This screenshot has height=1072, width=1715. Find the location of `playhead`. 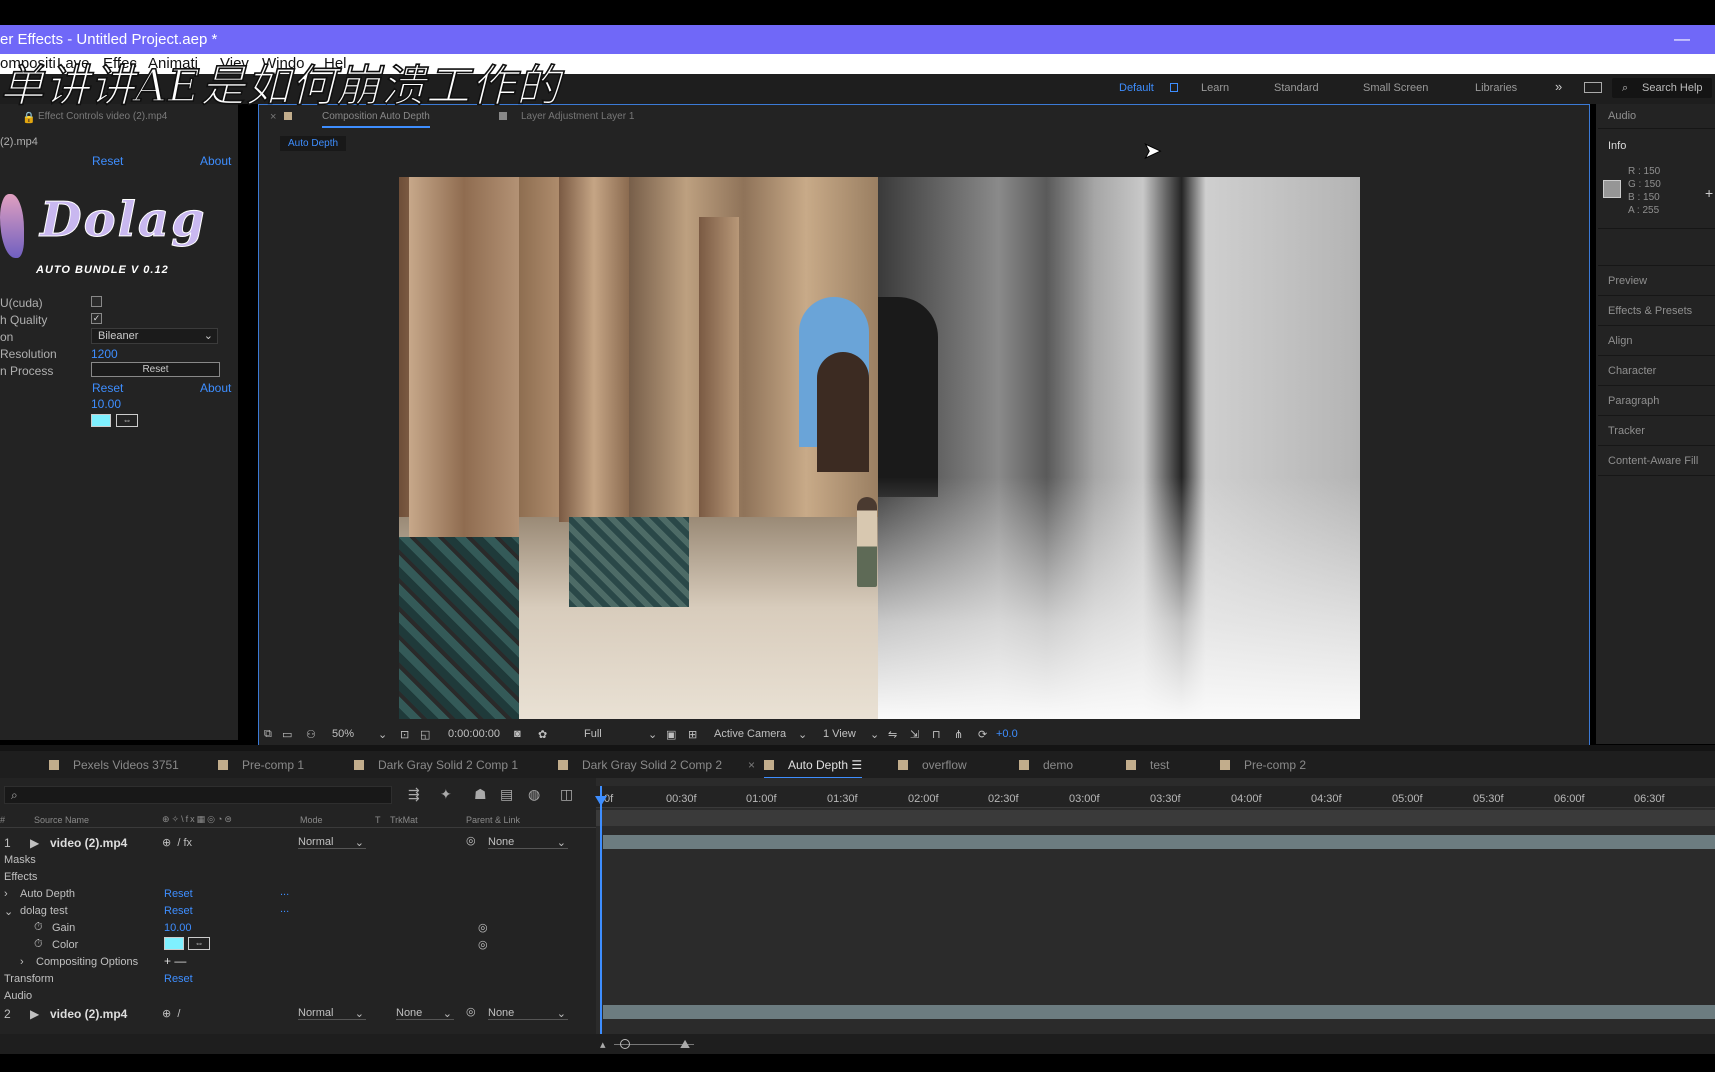

playhead is located at coordinates (601, 912).